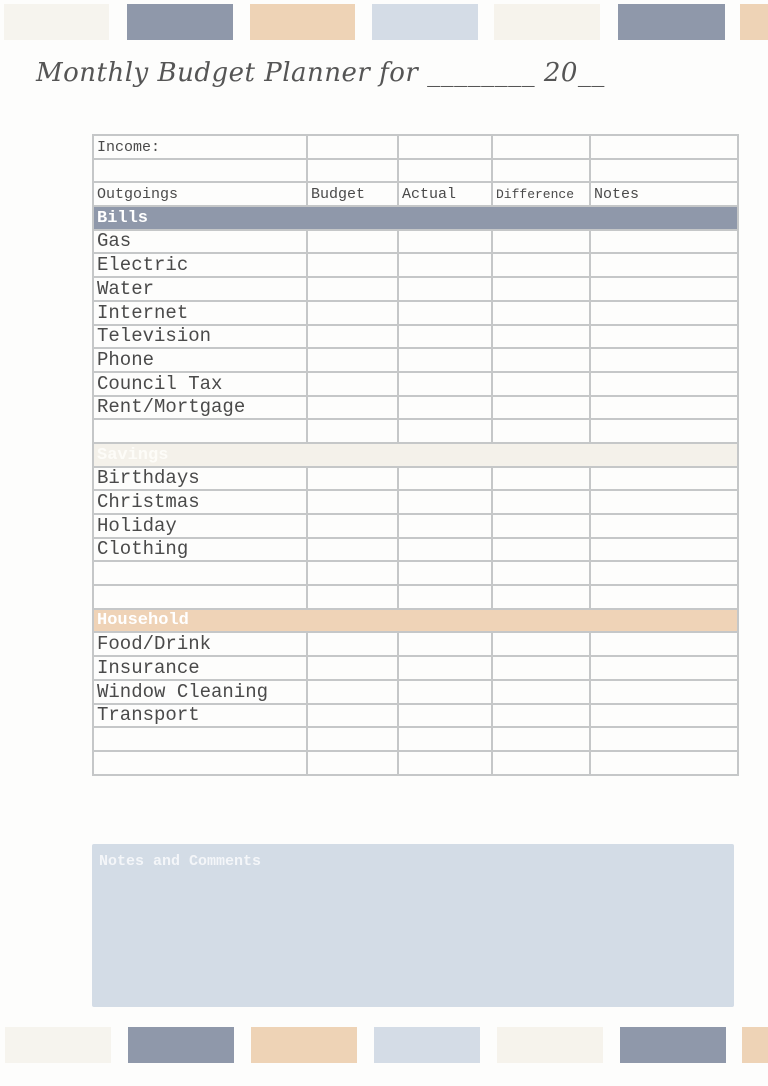  What do you see at coordinates (200, 644) in the screenshot?
I see `row-label: Food/Drink` at bounding box center [200, 644].